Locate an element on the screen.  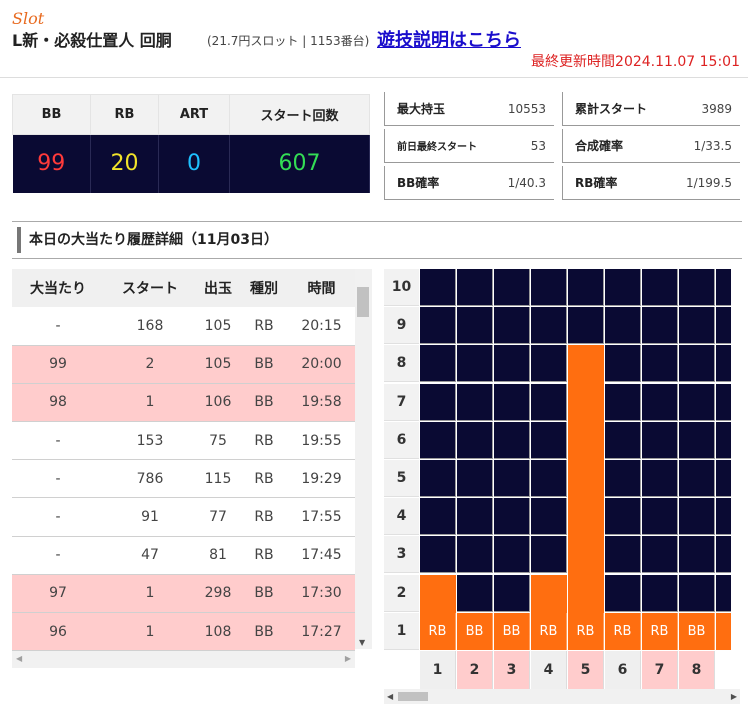
col-header-time: 時間 is located at coordinates (321, 288).